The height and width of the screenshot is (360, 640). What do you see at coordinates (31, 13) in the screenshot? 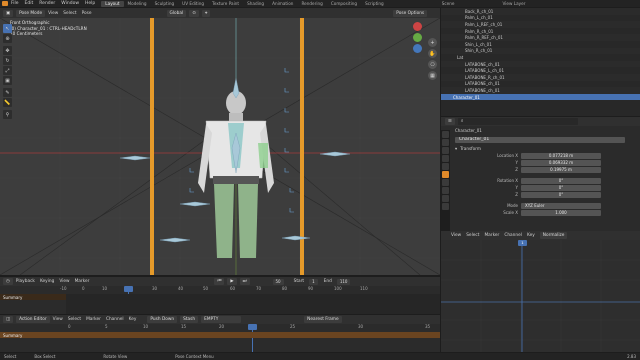
I see `mode-selector: Pose Mode` at bounding box center [31, 13].